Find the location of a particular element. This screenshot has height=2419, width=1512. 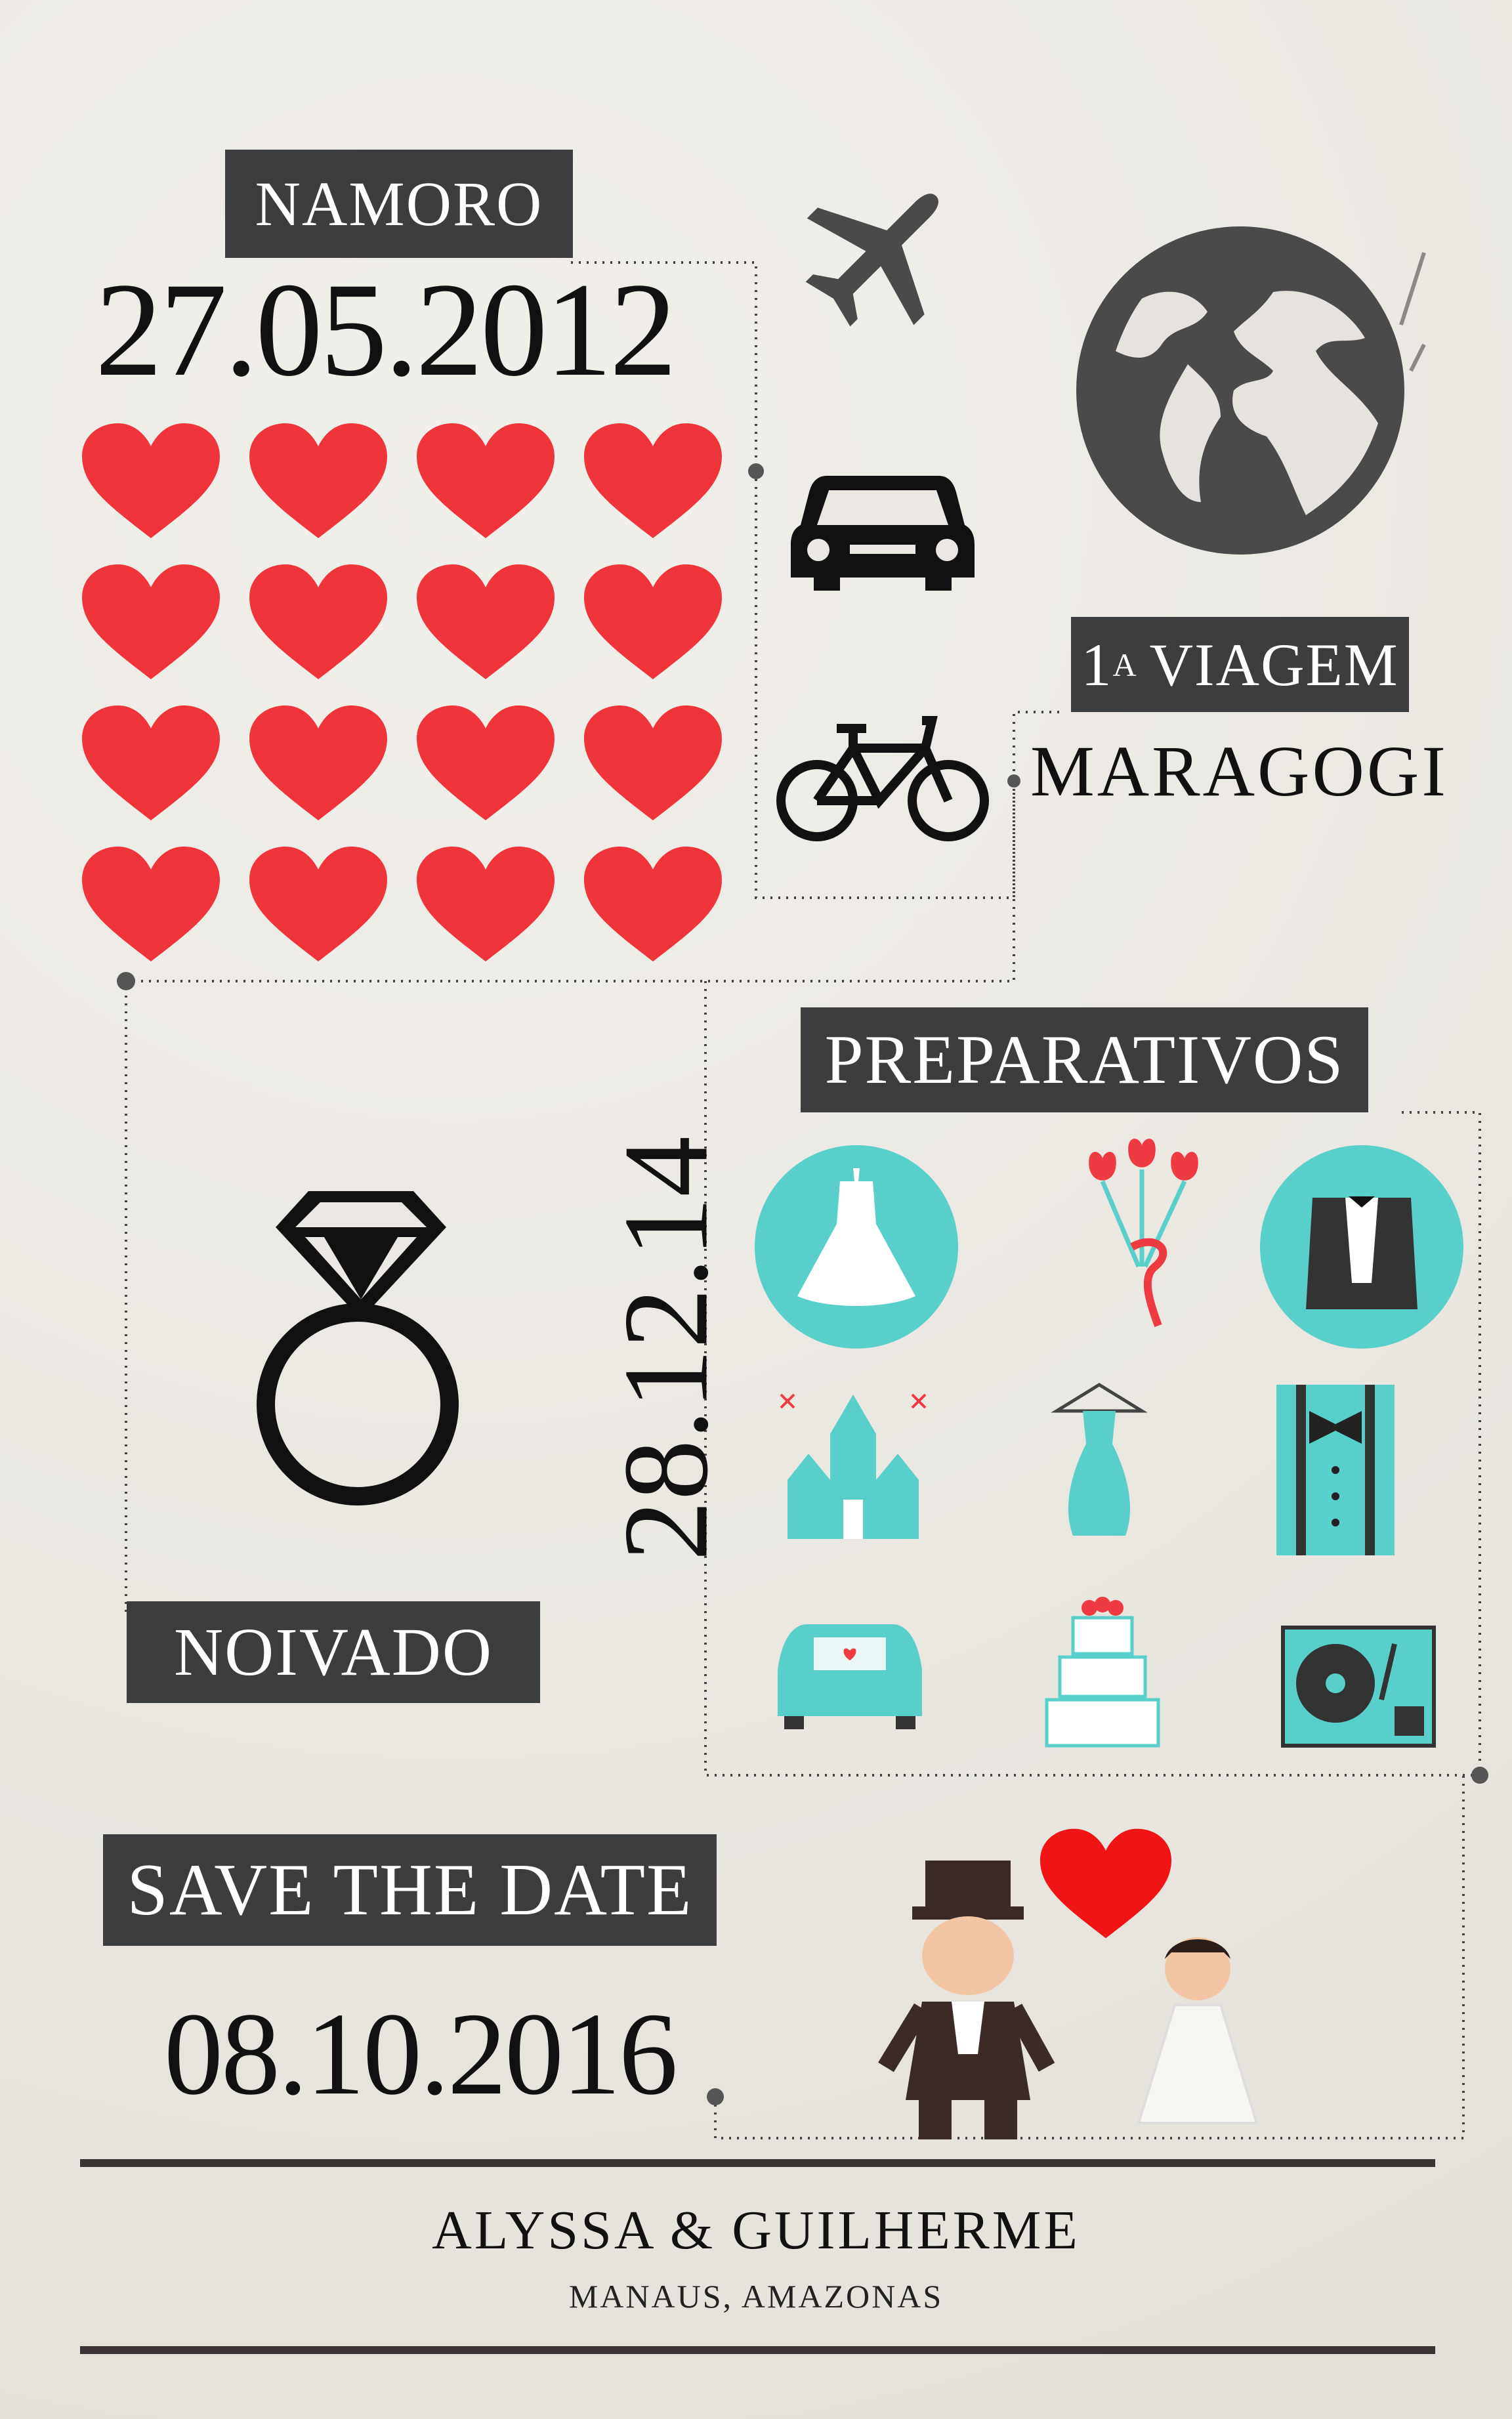

namoro-date: 27.05.2012 is located at coordinates (386, 329).